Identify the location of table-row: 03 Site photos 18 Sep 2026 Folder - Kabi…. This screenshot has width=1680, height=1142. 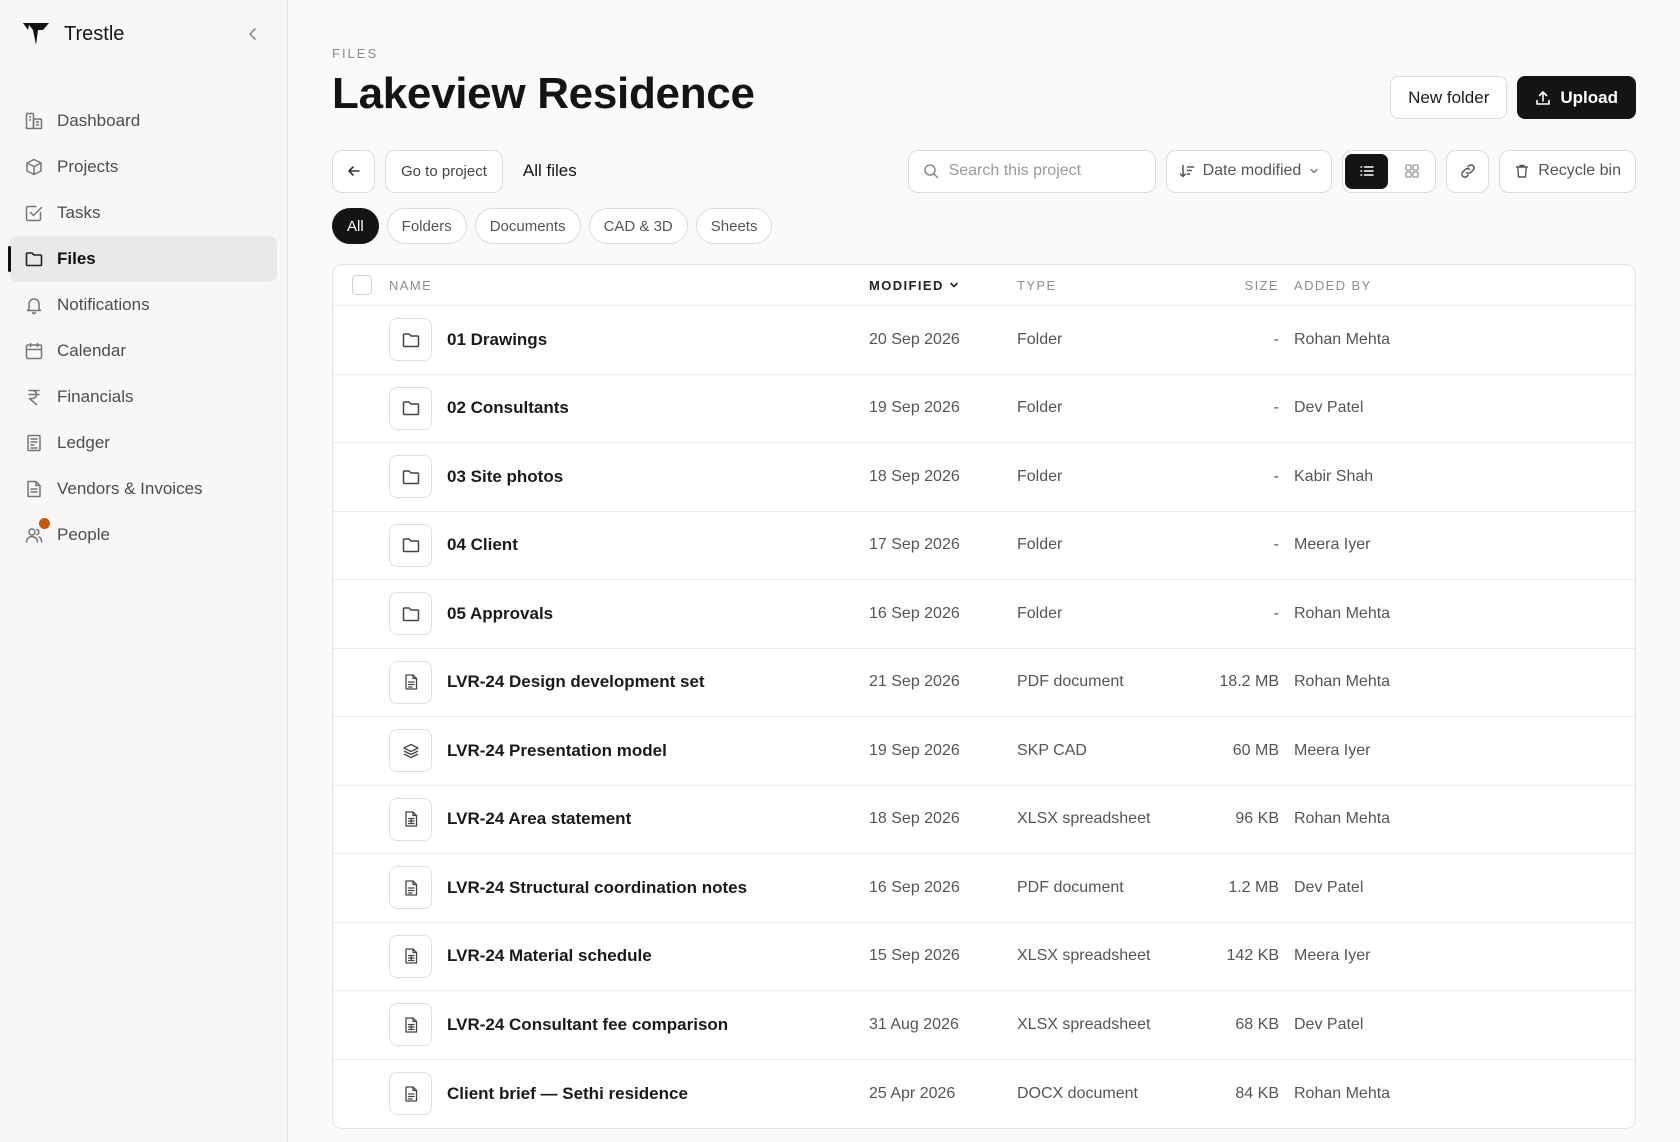
(984, 477).